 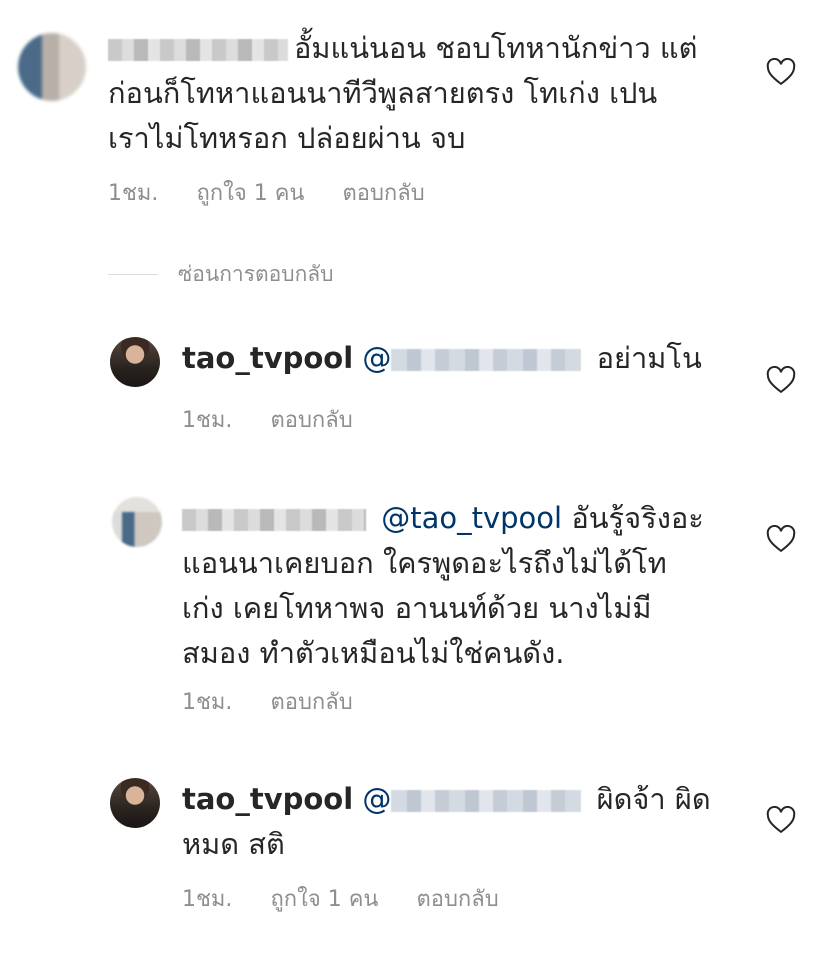 I want to click on divider, so click(x=133, y=274).